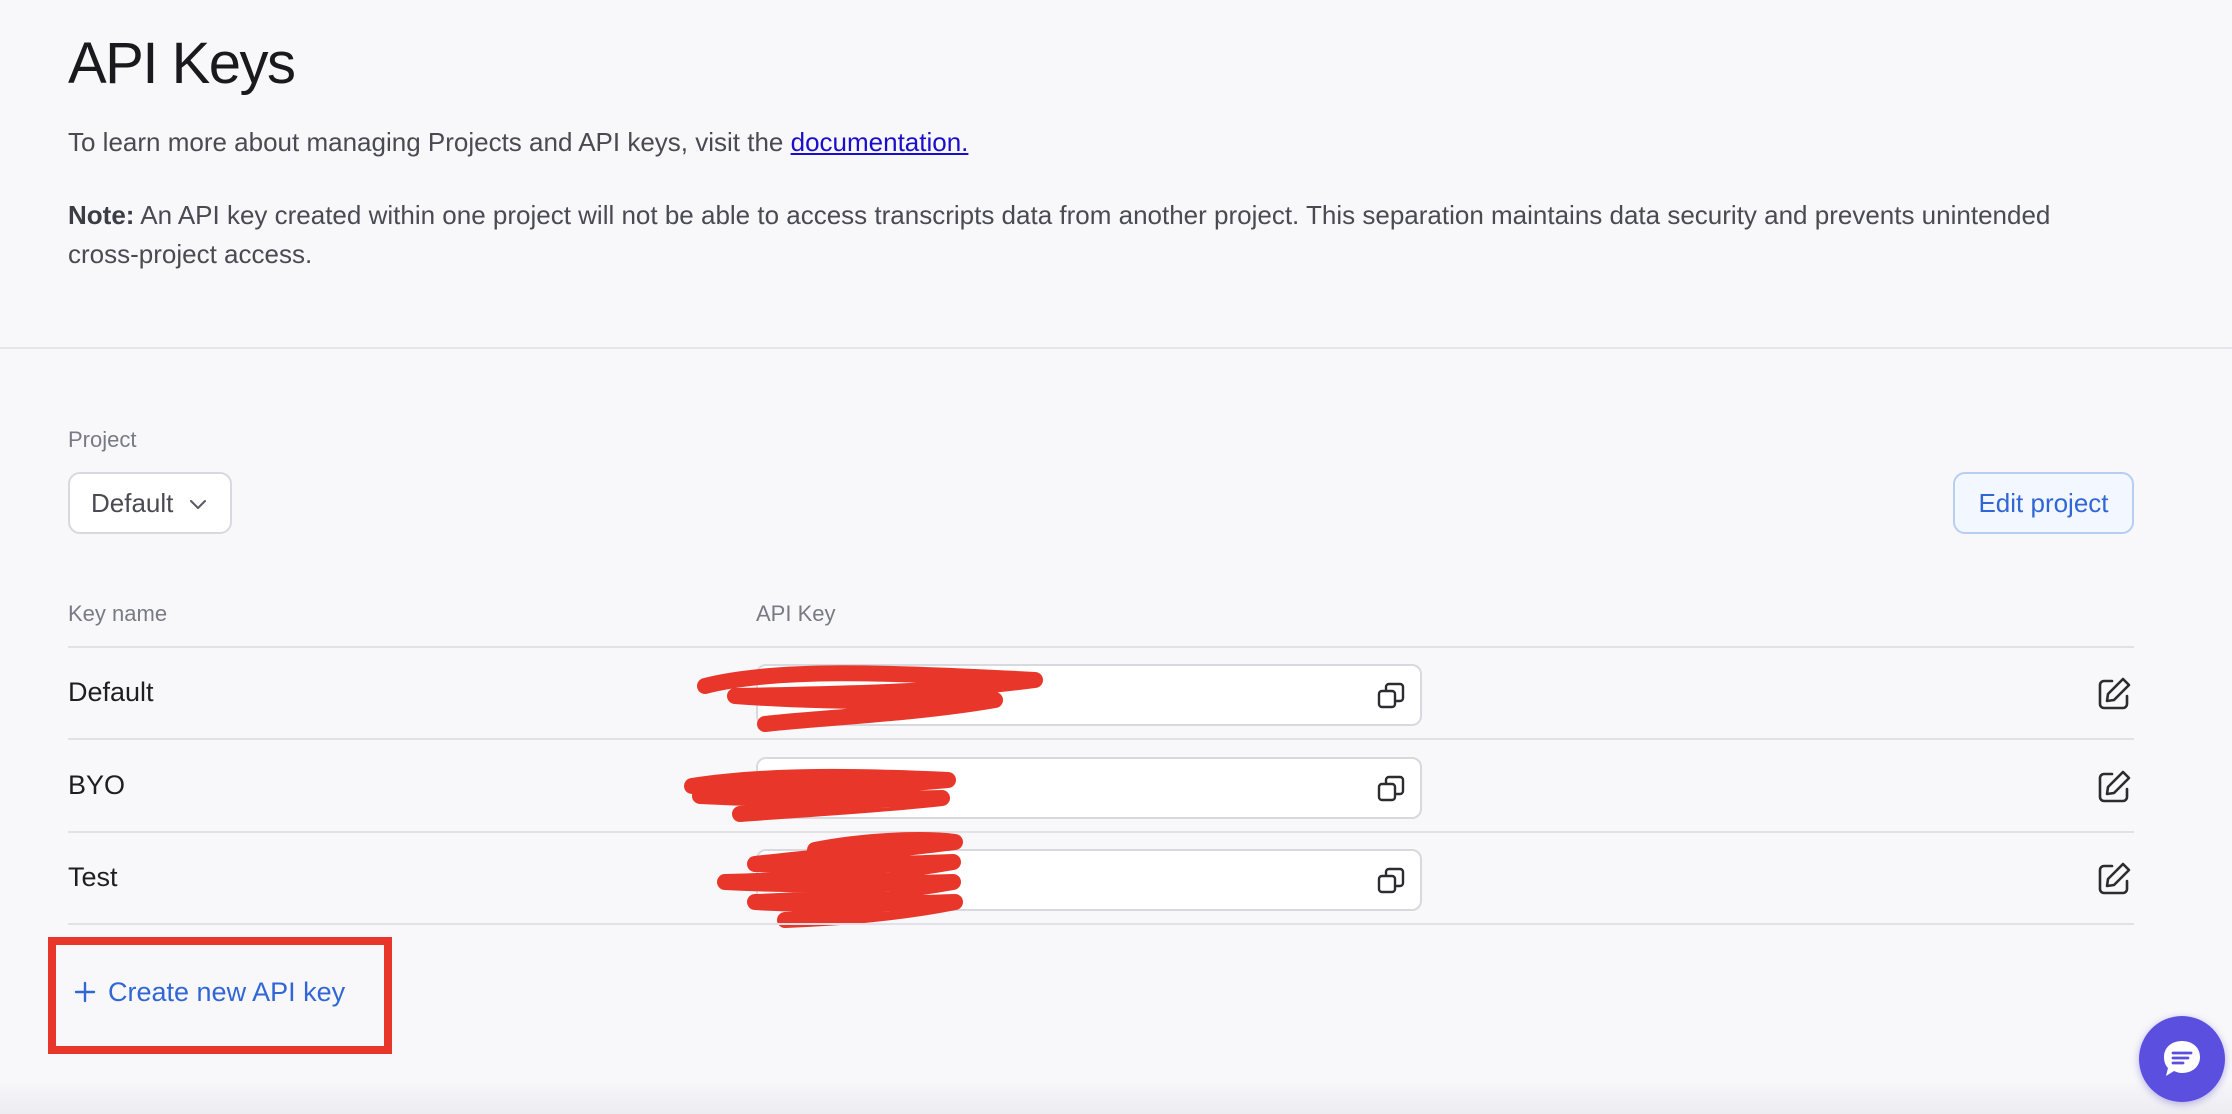 The width and height of the screenshot is (2232, 1114). What do you see at coordinates (85, 992) in the screenshot?
I see `plus-icon` at bounding box center [85, 992].